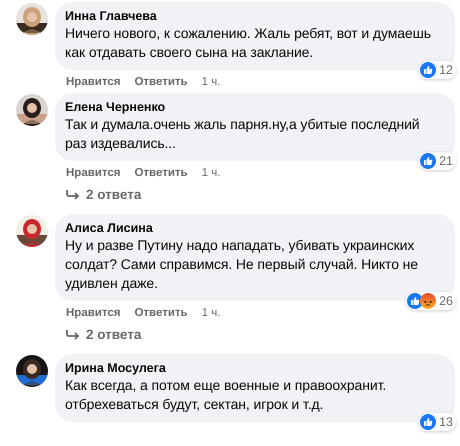  What do you see at coordinates (254, 107) in the screenshot?
I see `author-link: Елена Черненко` at bounding box center [254, 107].